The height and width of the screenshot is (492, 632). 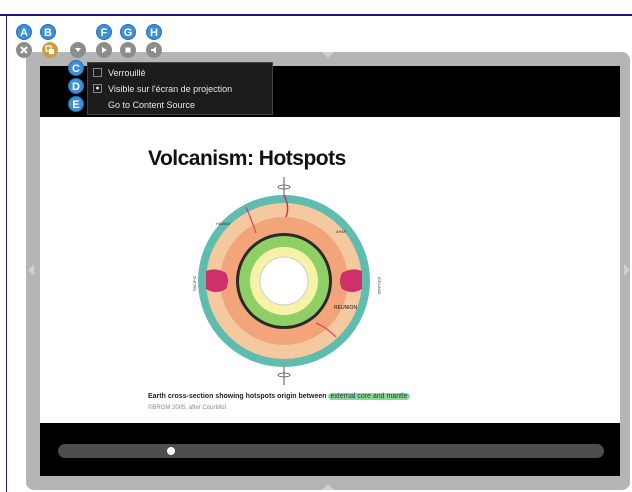 I want to click on play-button, so click(x=104, y=50).